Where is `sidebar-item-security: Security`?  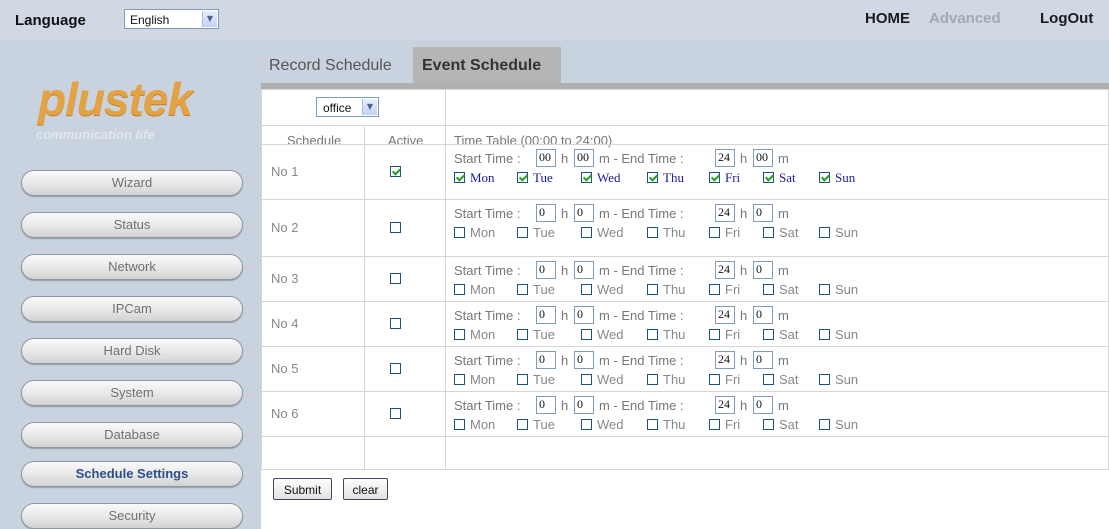
sidebar-item-security: Security is located at coordinates (132, 516).